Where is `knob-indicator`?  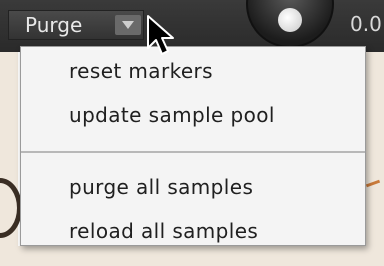 knob-indicator is located at coordinates (290, 20).